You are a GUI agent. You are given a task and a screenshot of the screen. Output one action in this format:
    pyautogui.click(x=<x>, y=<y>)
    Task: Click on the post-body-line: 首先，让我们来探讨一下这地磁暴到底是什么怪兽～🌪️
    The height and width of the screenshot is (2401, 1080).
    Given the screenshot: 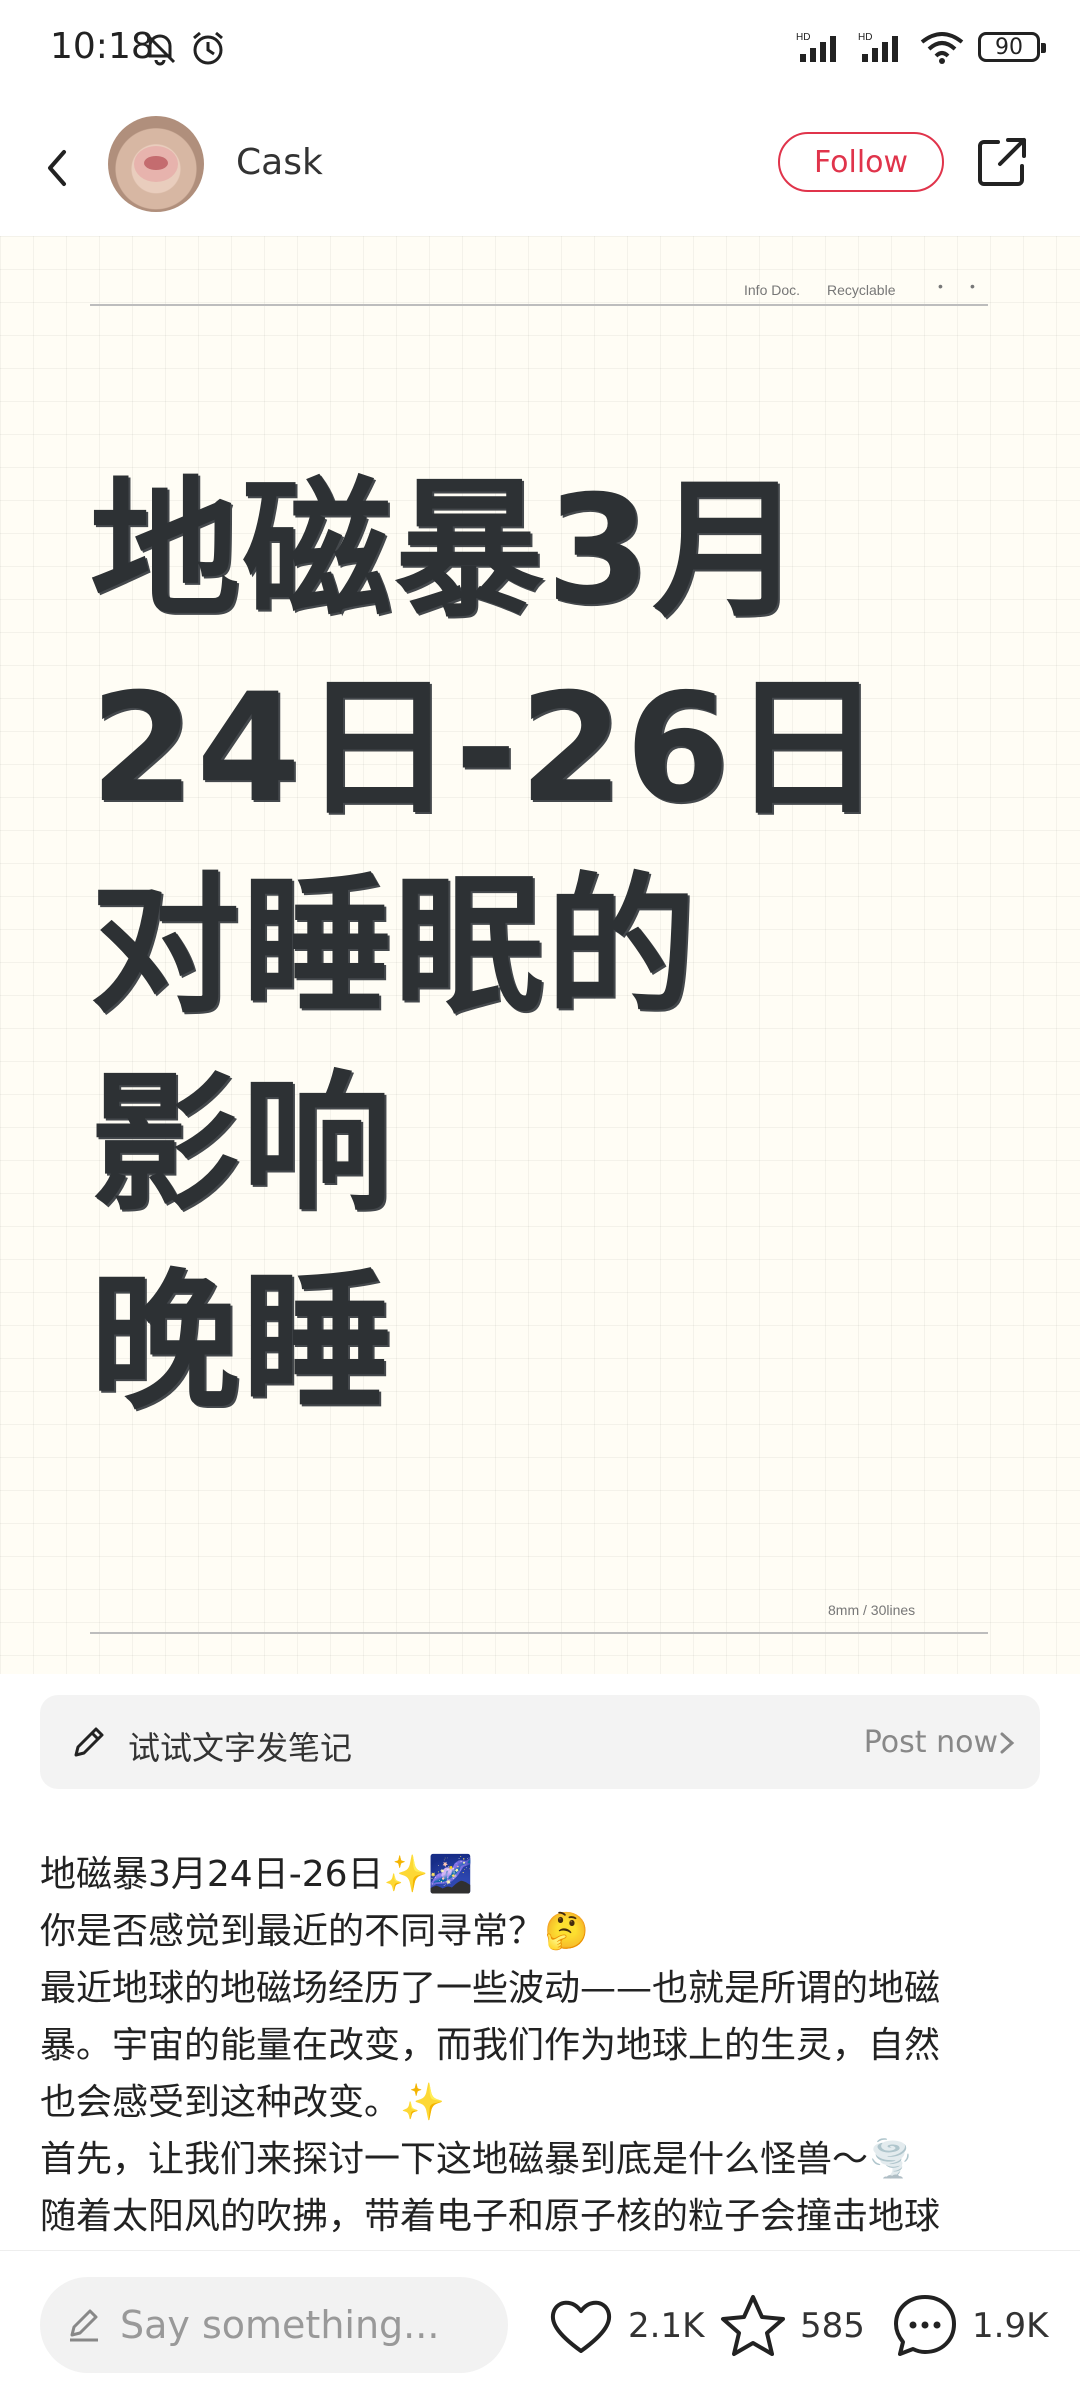 What is the action you would take?
    pyautogui.click(x=476, y=2159)
    